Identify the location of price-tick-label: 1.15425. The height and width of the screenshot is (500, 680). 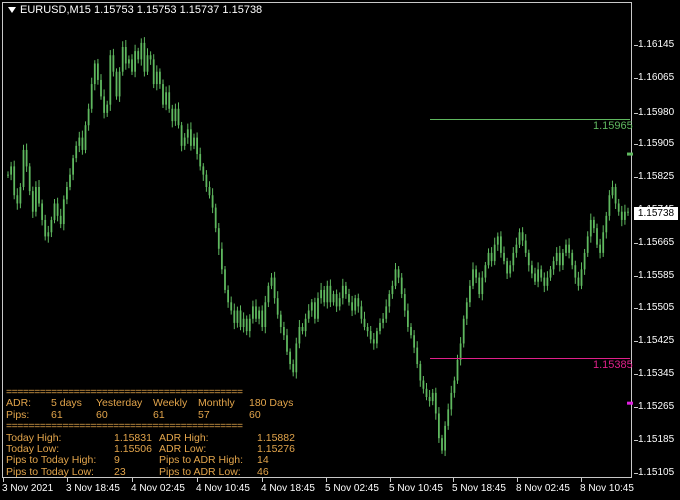
(656, 341).